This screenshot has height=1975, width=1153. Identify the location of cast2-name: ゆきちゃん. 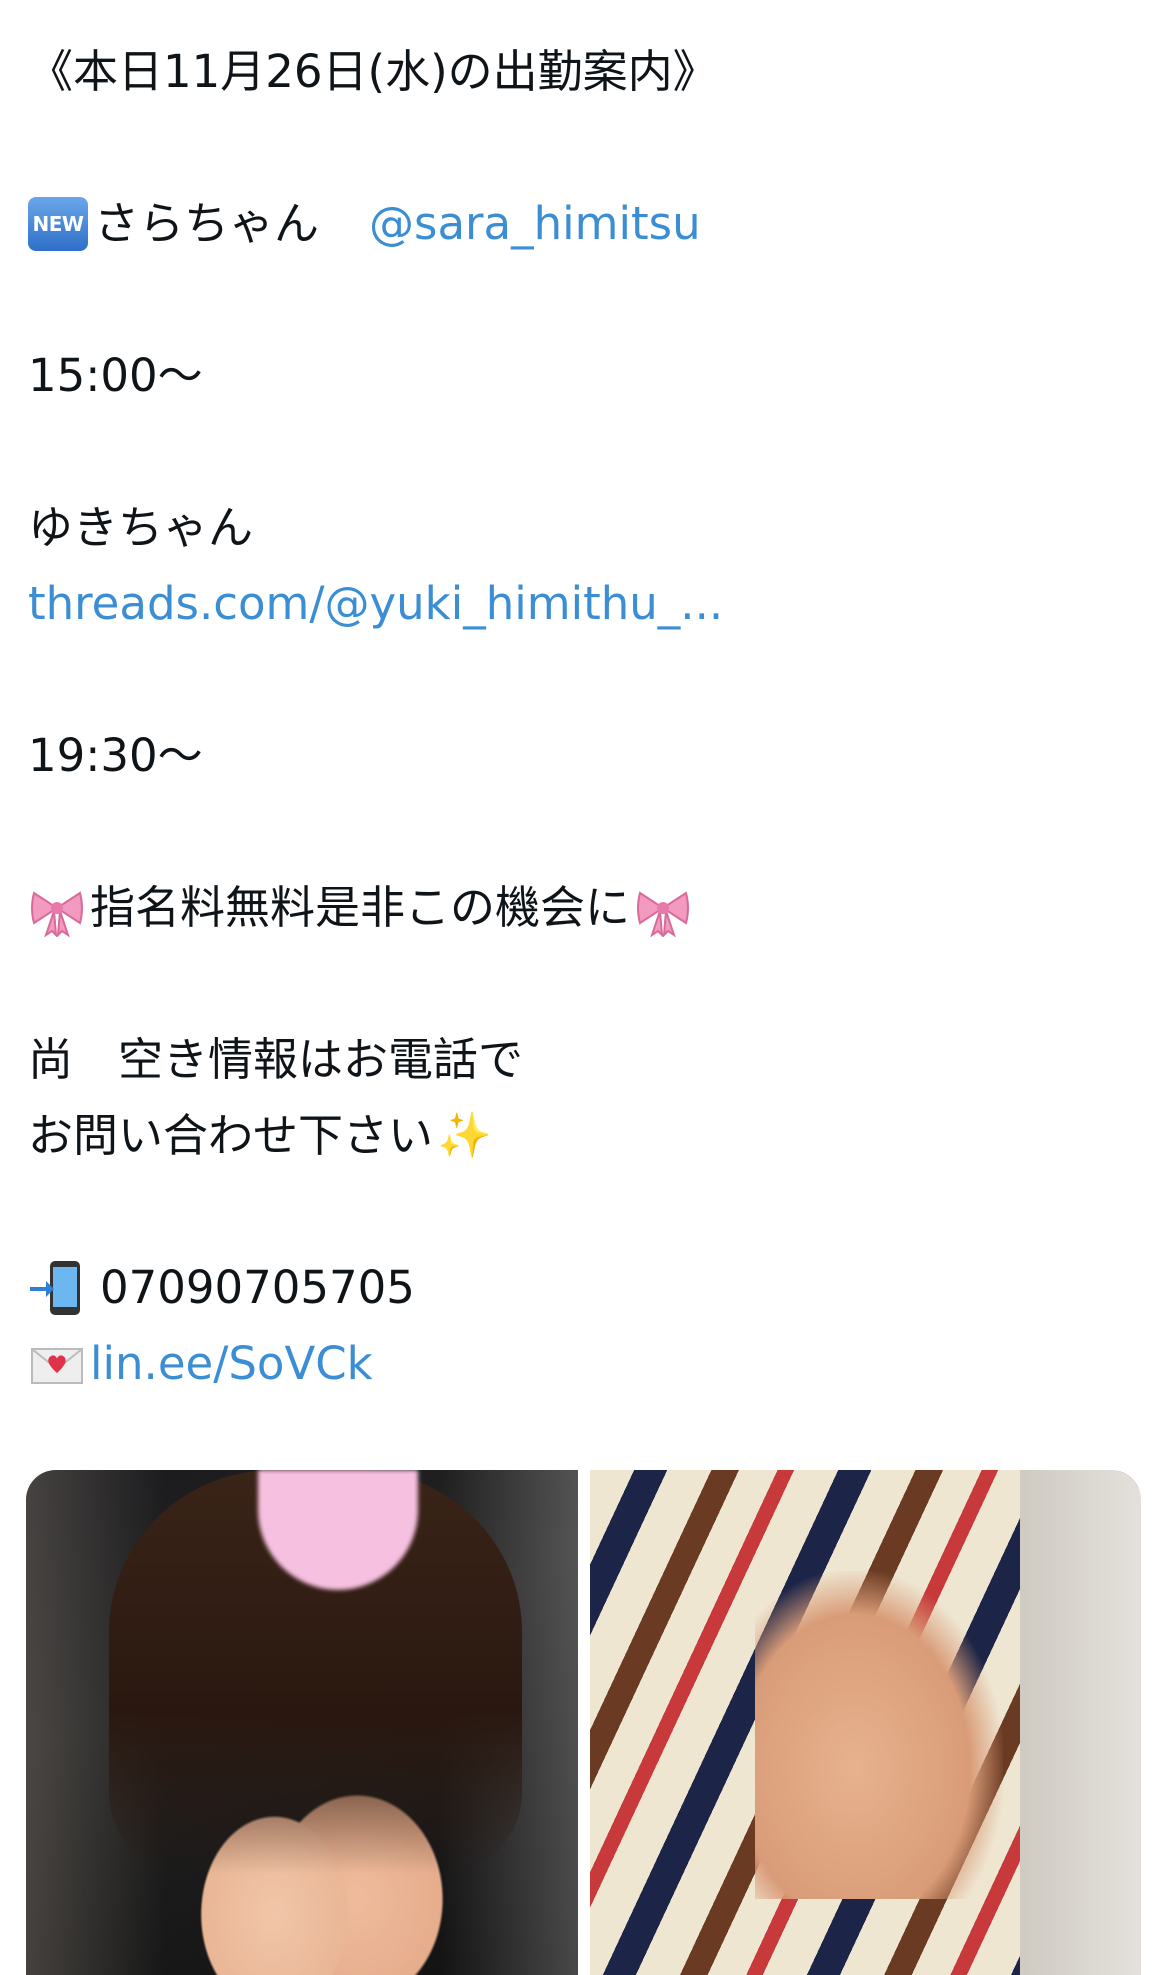
(141, 527).